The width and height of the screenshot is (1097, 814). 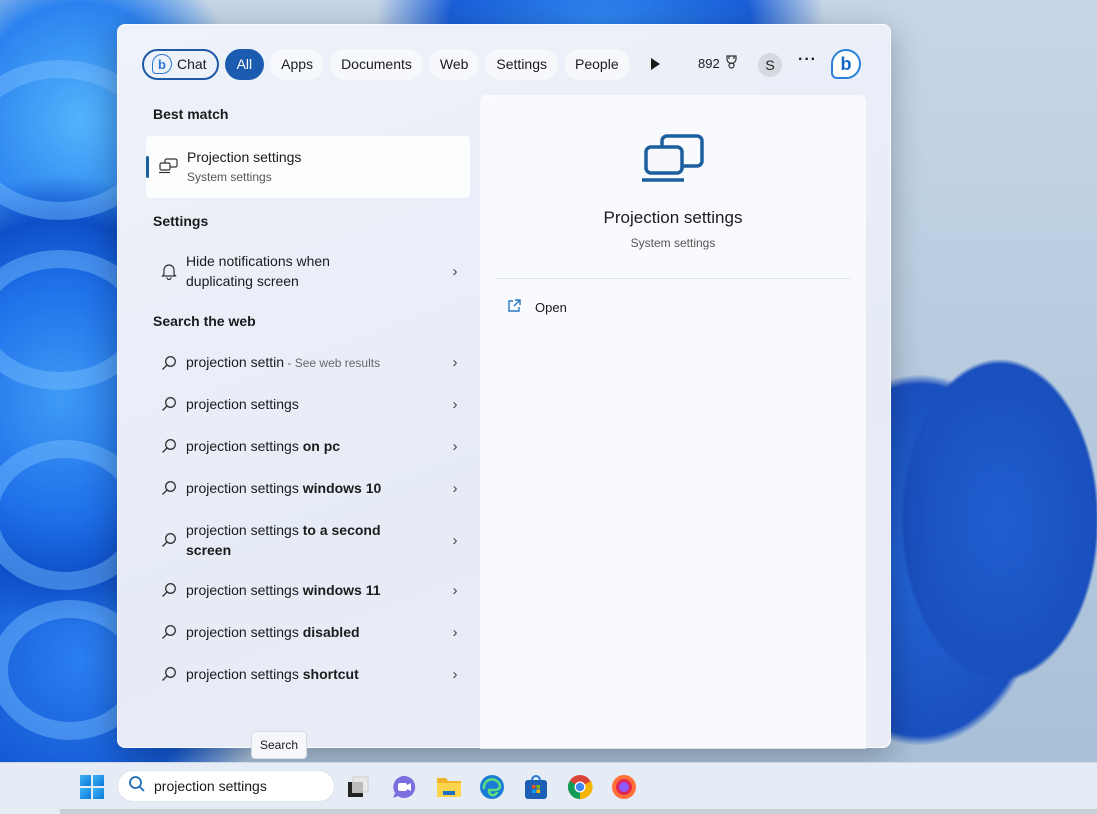 I want to click on more-filters-button, so click(x=656, y=64).